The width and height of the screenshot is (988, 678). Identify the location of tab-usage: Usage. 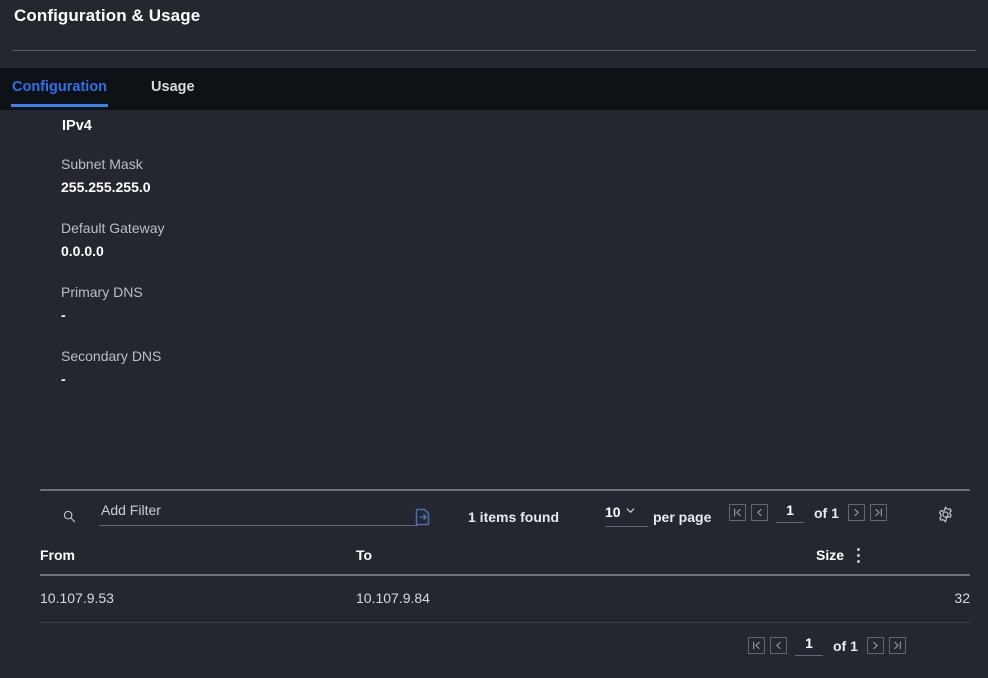
(173, 86).